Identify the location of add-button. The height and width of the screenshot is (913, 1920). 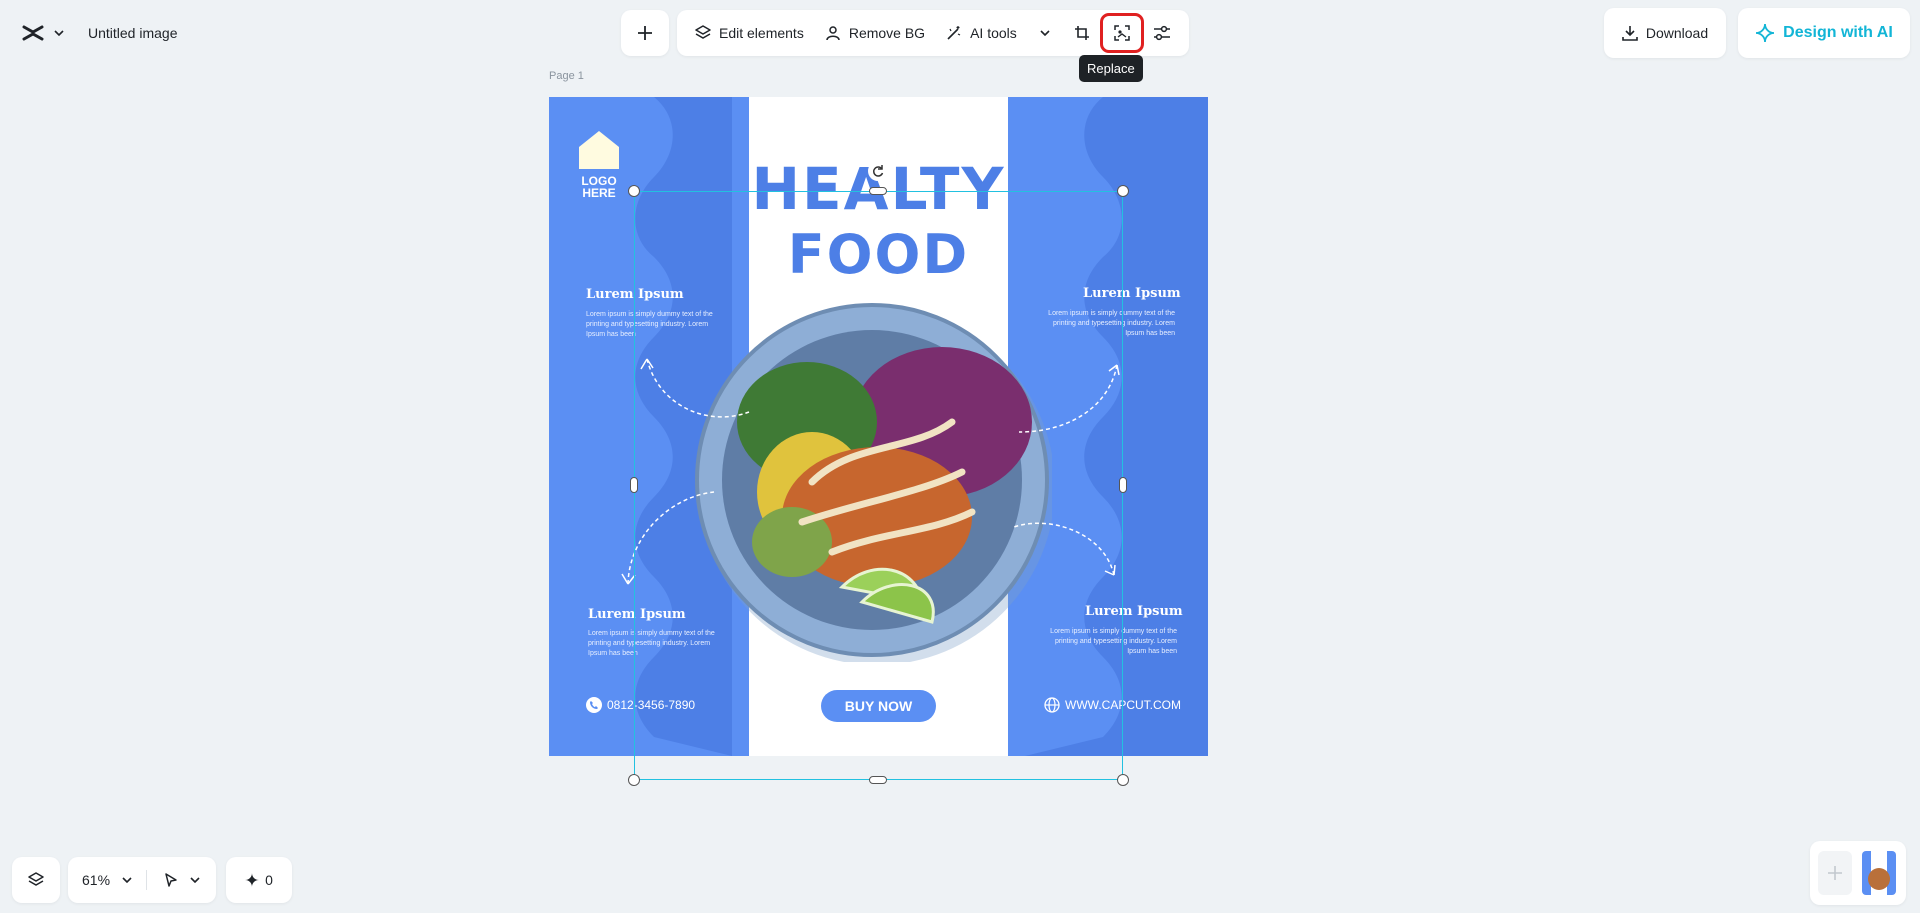
(645, 33).